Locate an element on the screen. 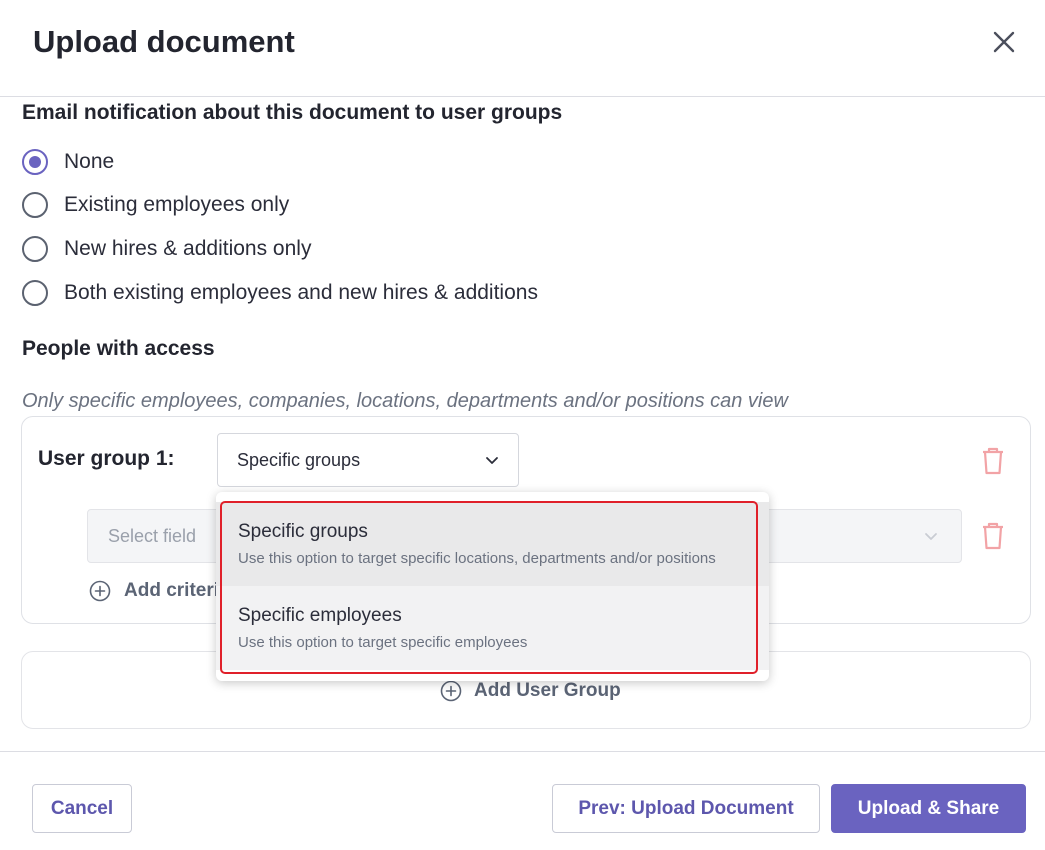  prev-upload-document-button: Prev: Upload Document is located at coordinates (686, 808).